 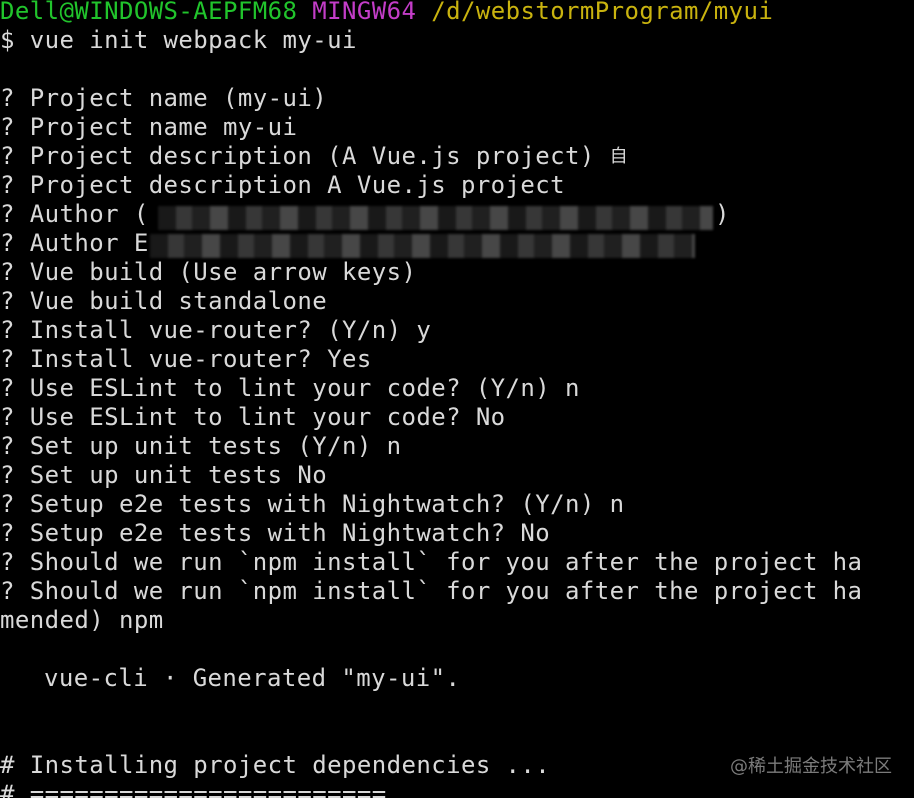 I want to click on generated-message: vue-cli · Generated "my-ui"., so click(x=252, y=678).